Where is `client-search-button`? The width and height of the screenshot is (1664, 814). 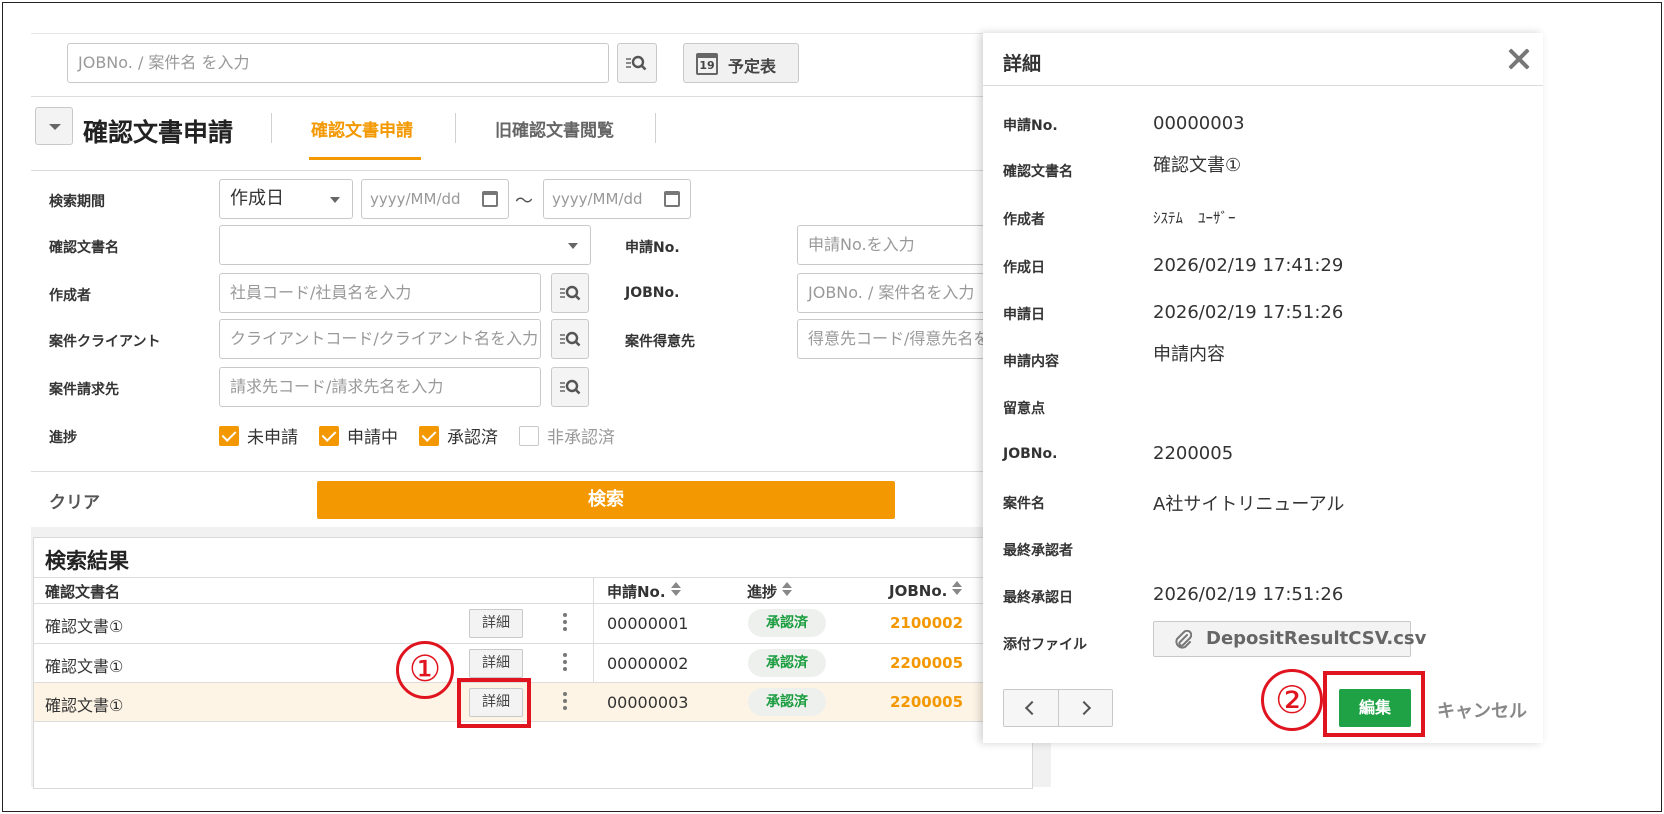
client-search-button is located at coordinates (570, 339).